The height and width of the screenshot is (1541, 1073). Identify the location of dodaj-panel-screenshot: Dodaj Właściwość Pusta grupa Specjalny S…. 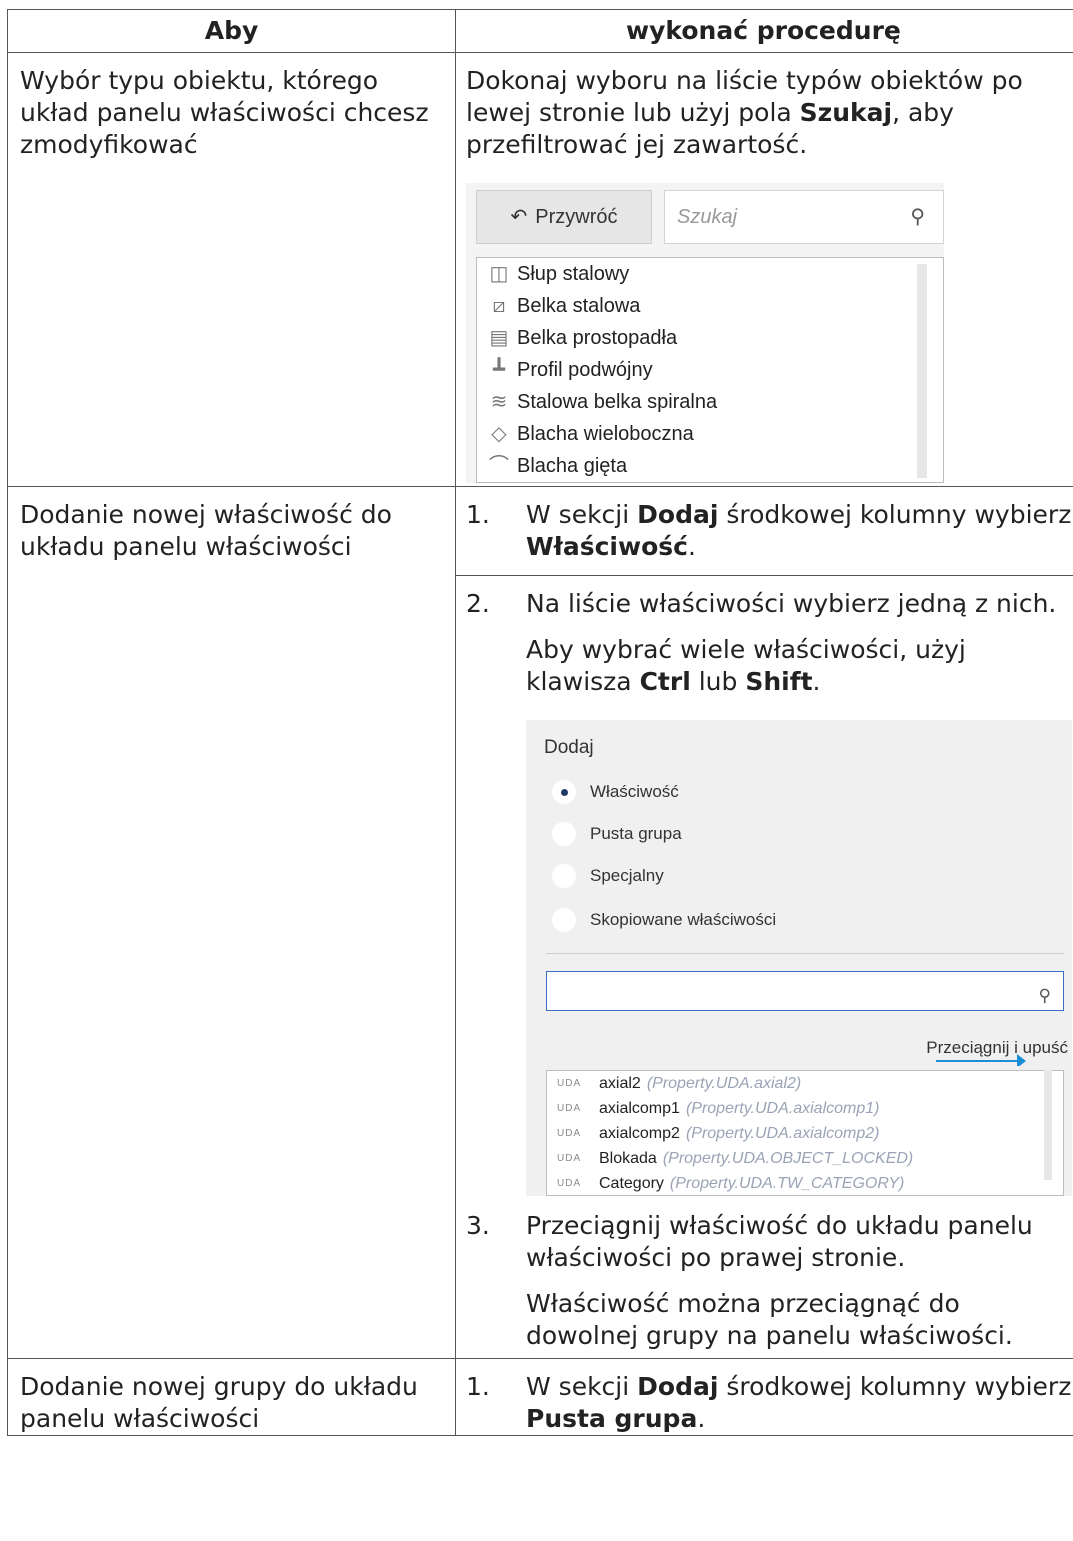
(799, 893).